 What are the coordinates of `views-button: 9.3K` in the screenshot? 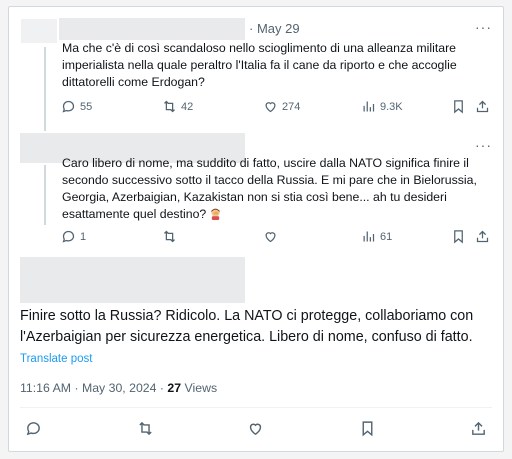 It's located at (382, 106).